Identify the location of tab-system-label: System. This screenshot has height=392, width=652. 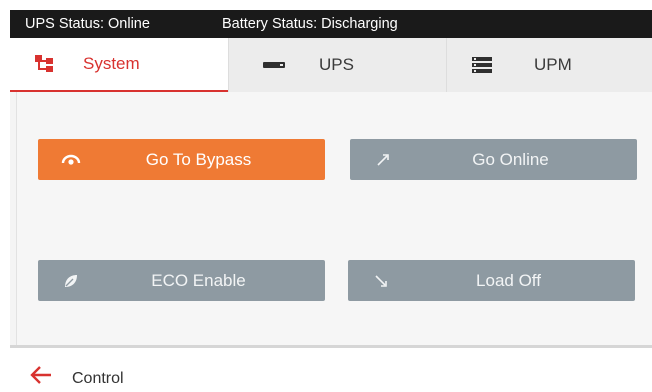
(111, 63).